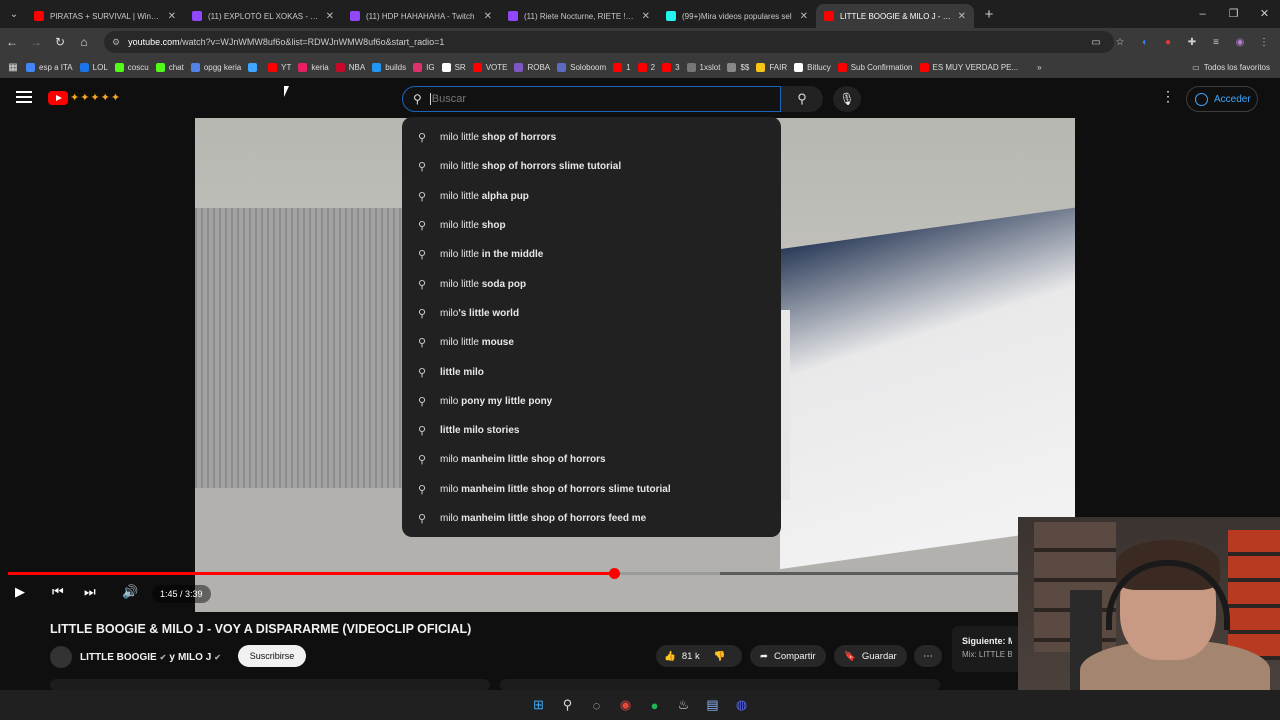  What do you see at coordinates (131, 67) in the screenshot?
I see `bookmark-item: coscu` at bounding box center [131, 67].